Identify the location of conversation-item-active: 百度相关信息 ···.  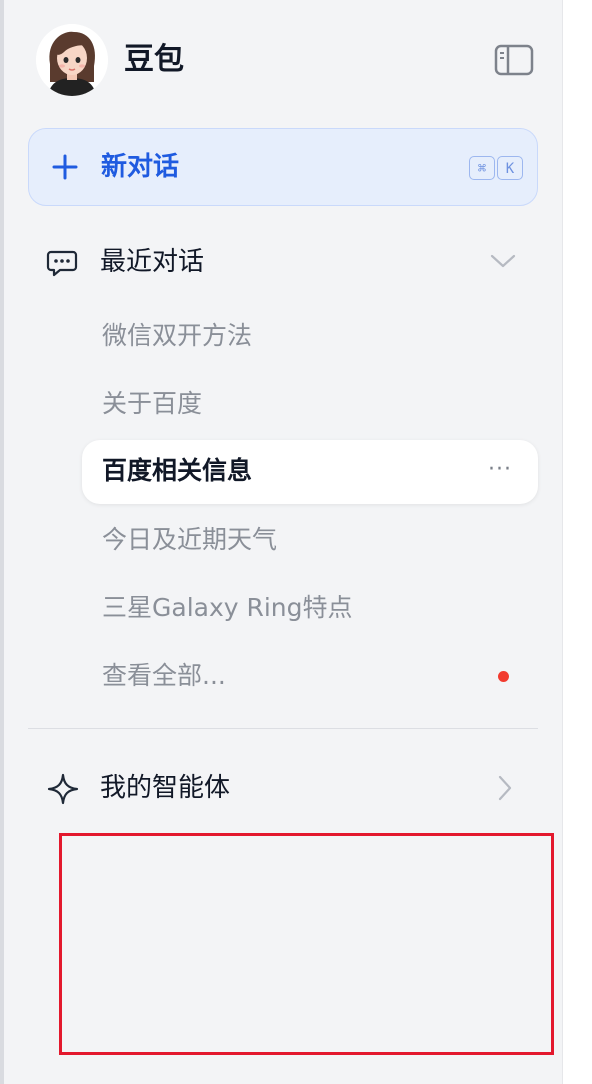
(310, 472).